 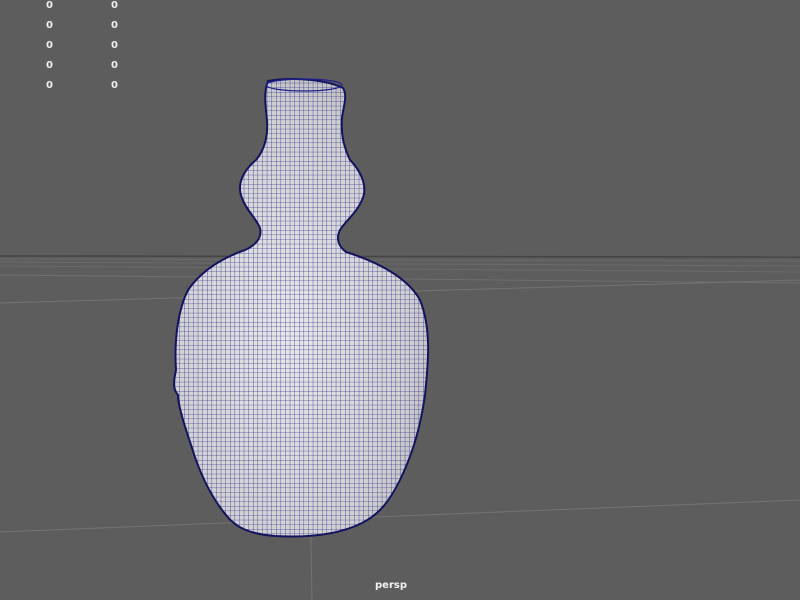 What do you see at coordinates (391, 585) in the screenshot?
I see `camera-label: persp` at bounding box center [391, 585].